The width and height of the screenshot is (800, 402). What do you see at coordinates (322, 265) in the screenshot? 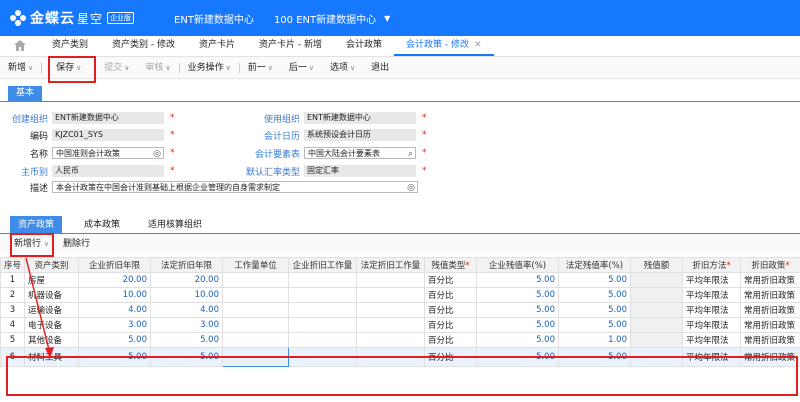
I see `col-header: 企业折旧工作量` at bounding box center [322, 265].